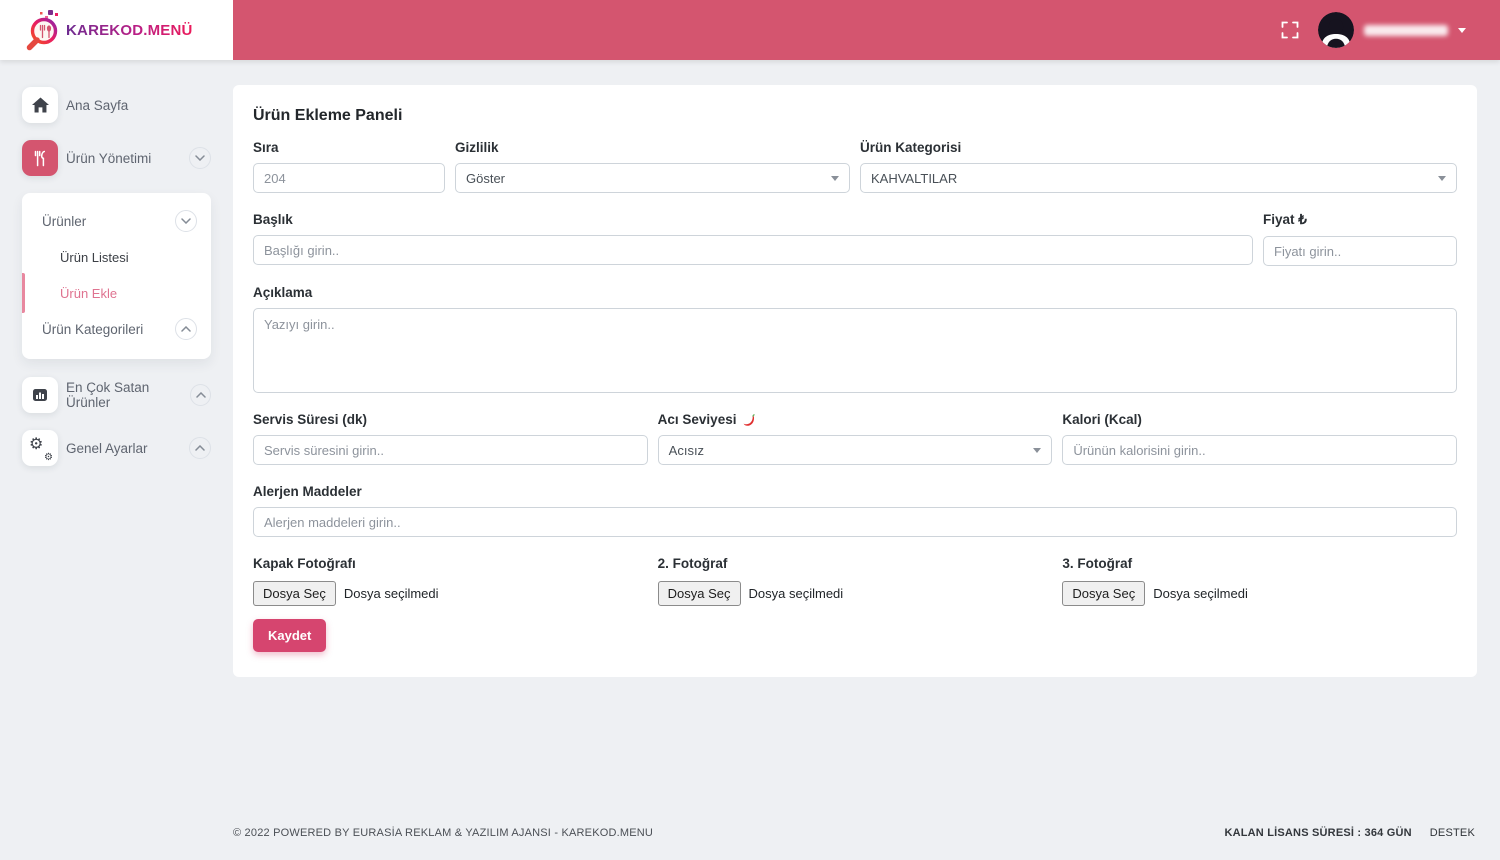 This screenshot has width=1500, height=860. Describe the element at coordinates (40, 448) in the screenshot. I see `gears-icon: ⚙ ⚙` at that location.